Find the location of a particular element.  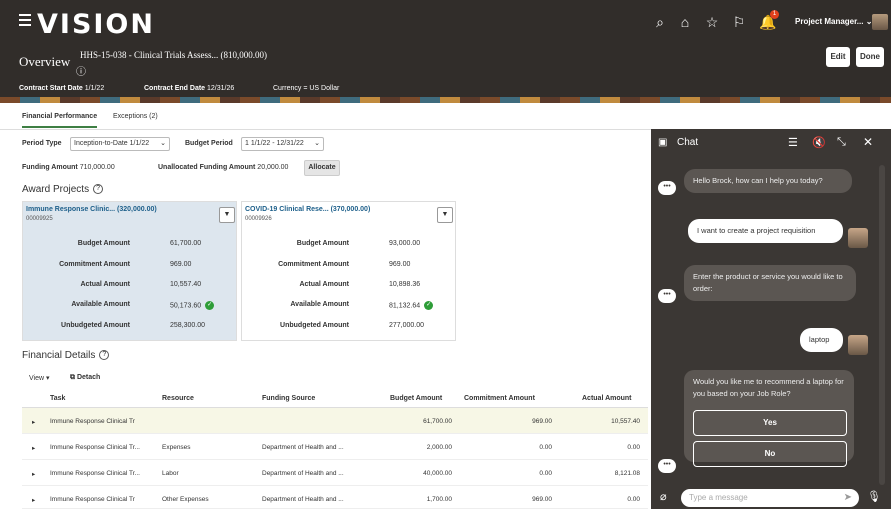

financial-details-heading: Financial Details? is located at coordinates (66, 355).